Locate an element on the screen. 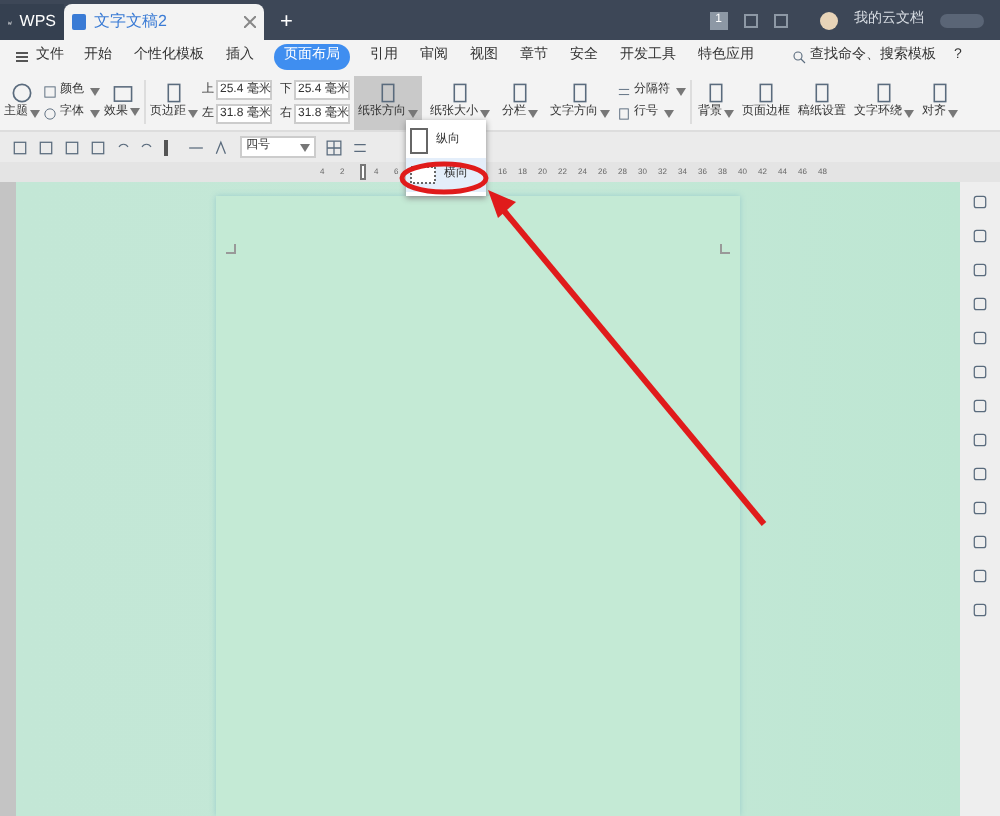 This screenshot has height=816, width=1000. menu-icon is located at coordinates (22, 57).